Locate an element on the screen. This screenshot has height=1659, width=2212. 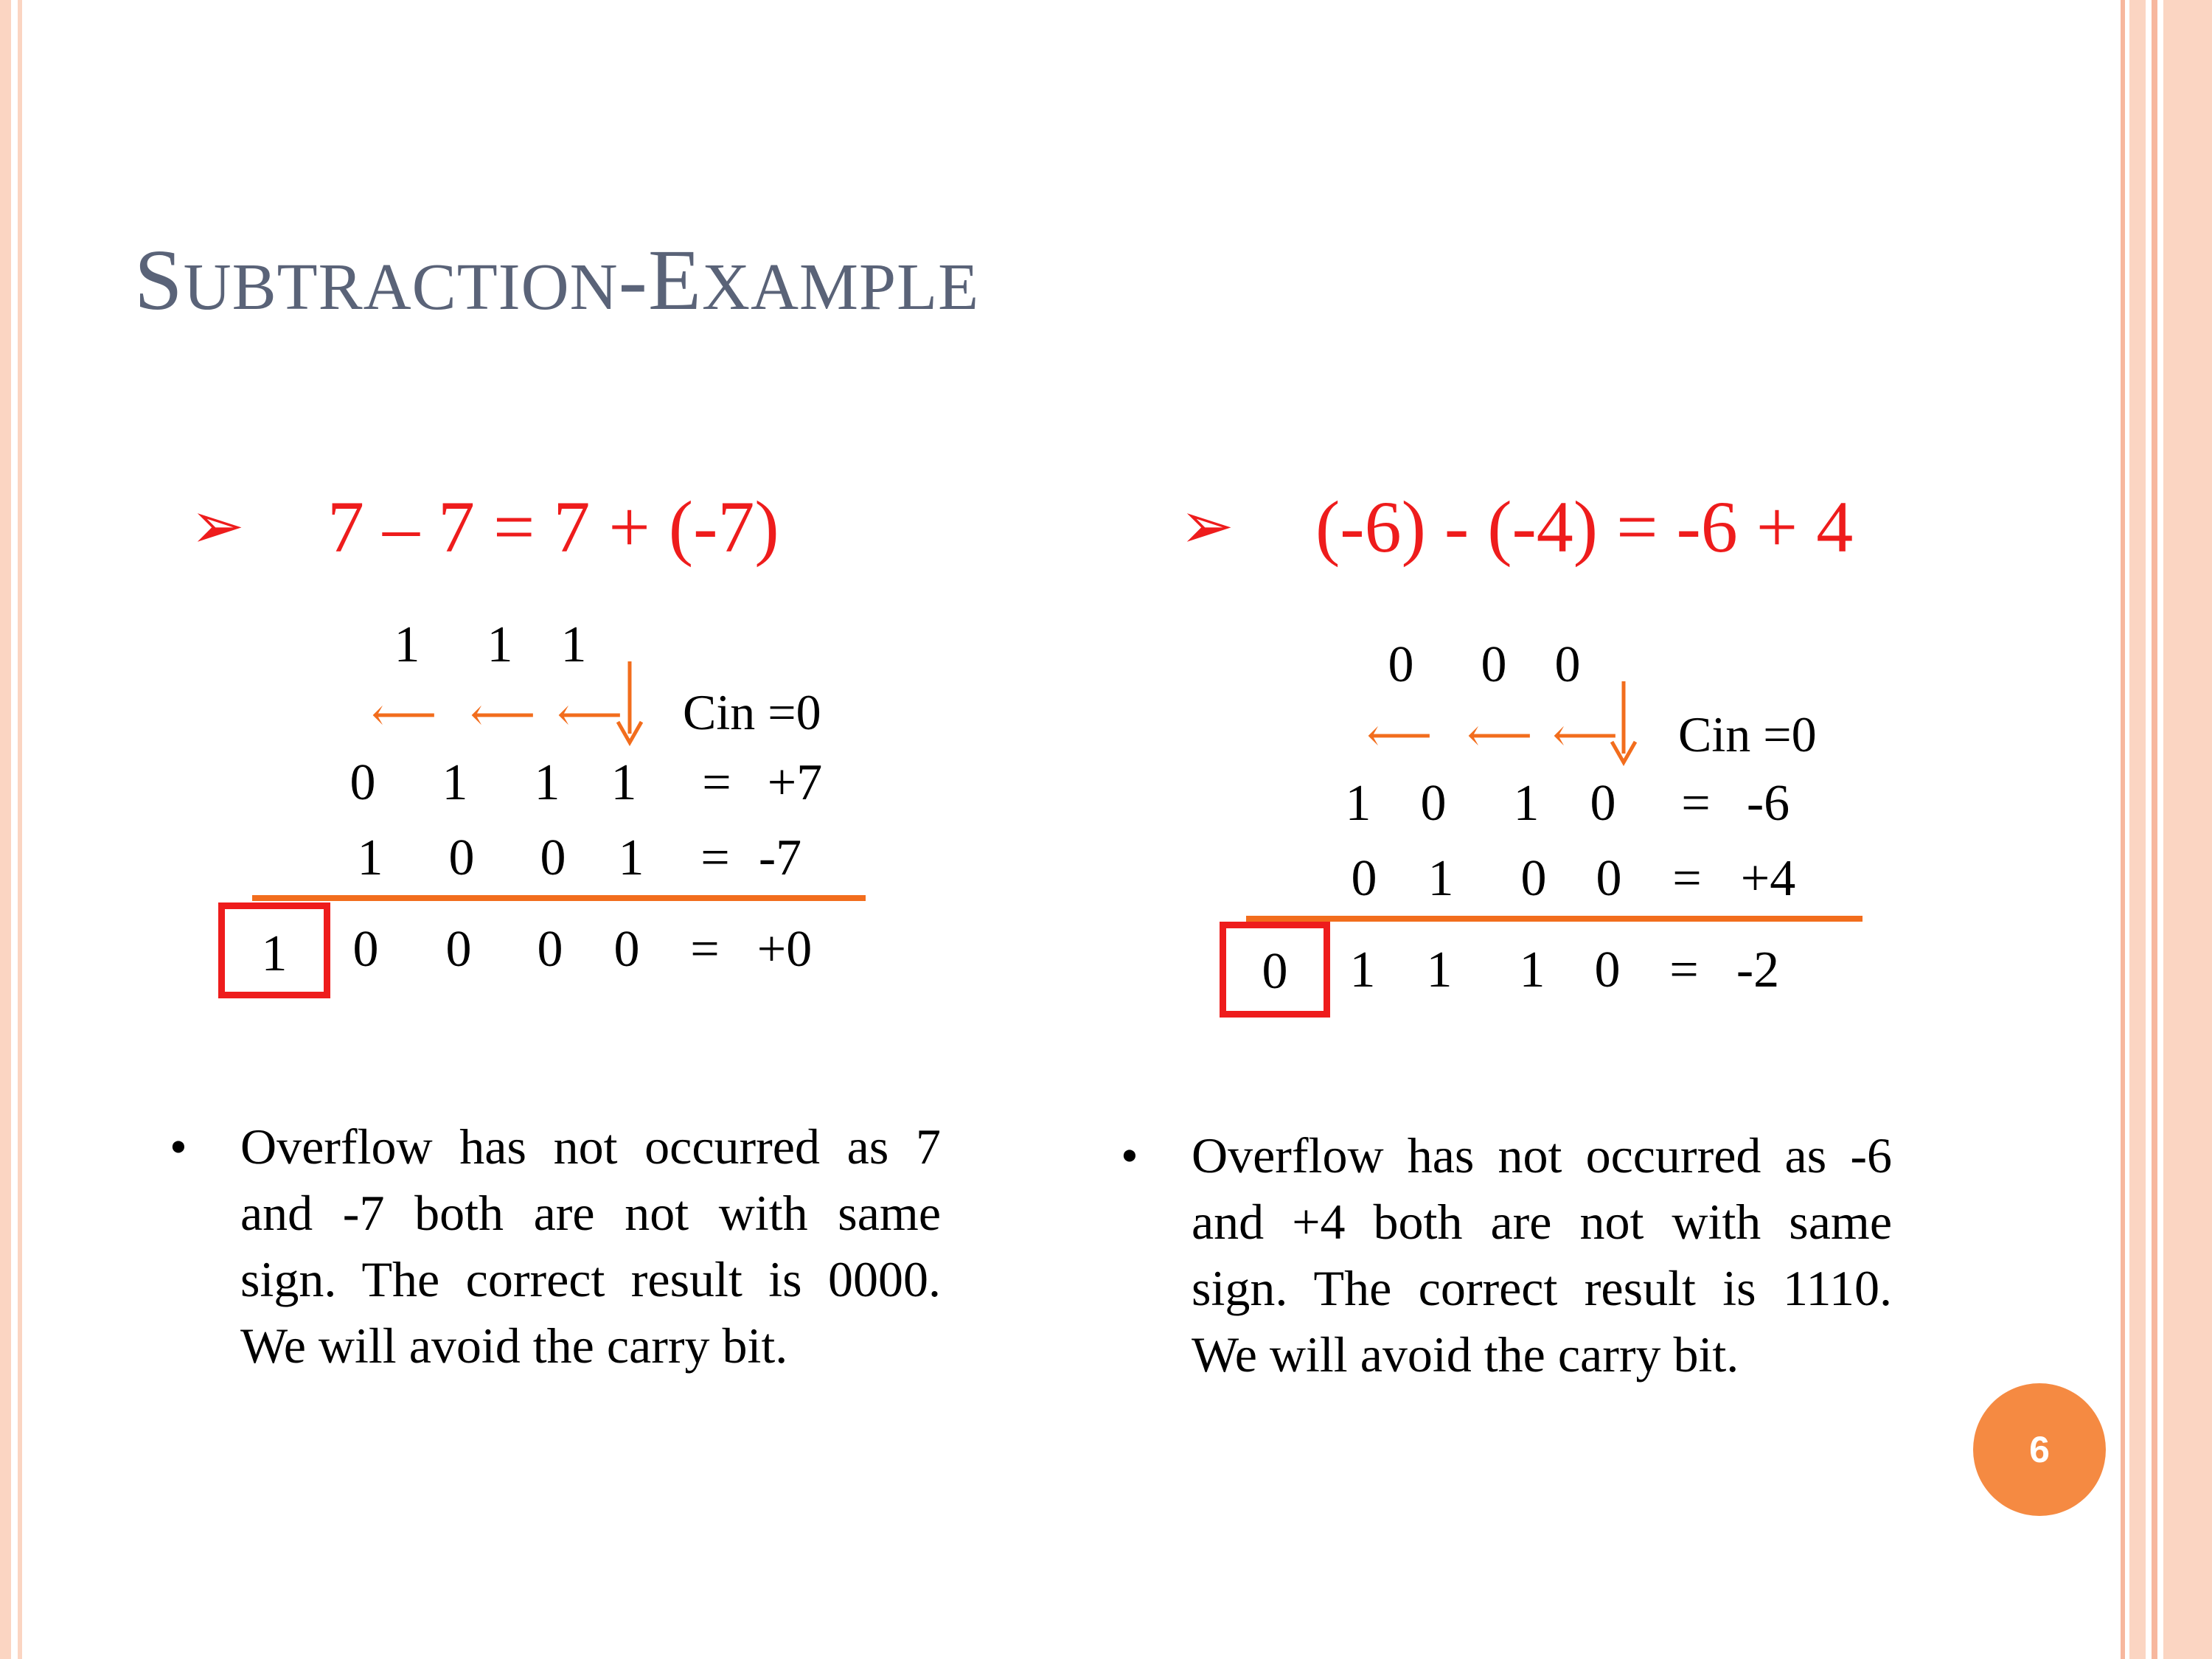
slide-title: SUBTRACTION-EXAMPLE is located at coordinates (556, 280).